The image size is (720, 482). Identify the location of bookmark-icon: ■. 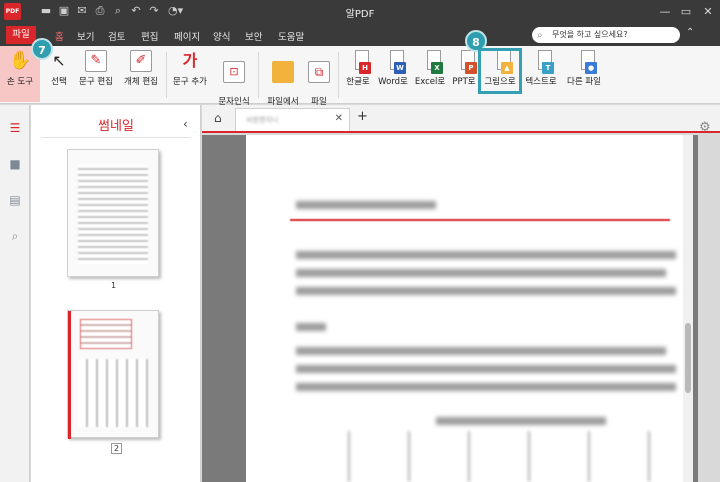
(15, 164).